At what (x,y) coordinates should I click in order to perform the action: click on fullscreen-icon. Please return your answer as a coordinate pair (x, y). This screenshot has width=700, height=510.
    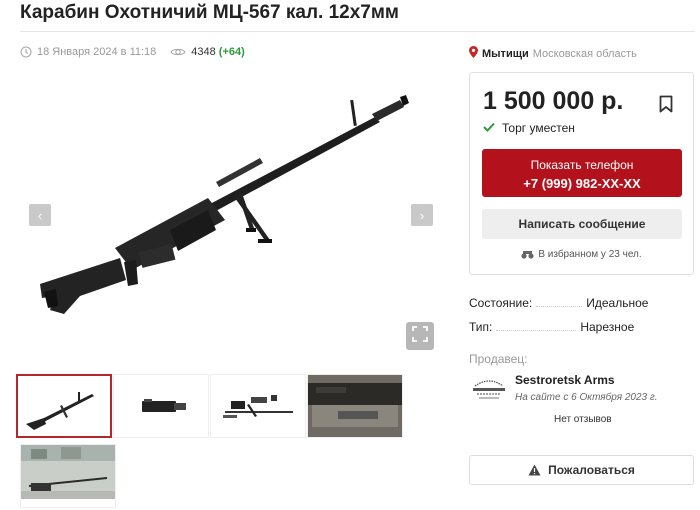
    Looking at the image, I should click on (420, 336).